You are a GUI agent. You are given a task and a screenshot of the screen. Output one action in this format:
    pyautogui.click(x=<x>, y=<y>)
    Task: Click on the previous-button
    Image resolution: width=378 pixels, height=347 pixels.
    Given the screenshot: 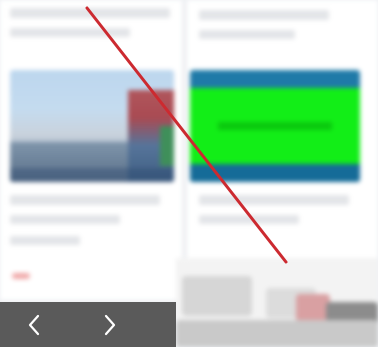 What is the action you would take?
    pyautogui.click(x=34, y=324)
    